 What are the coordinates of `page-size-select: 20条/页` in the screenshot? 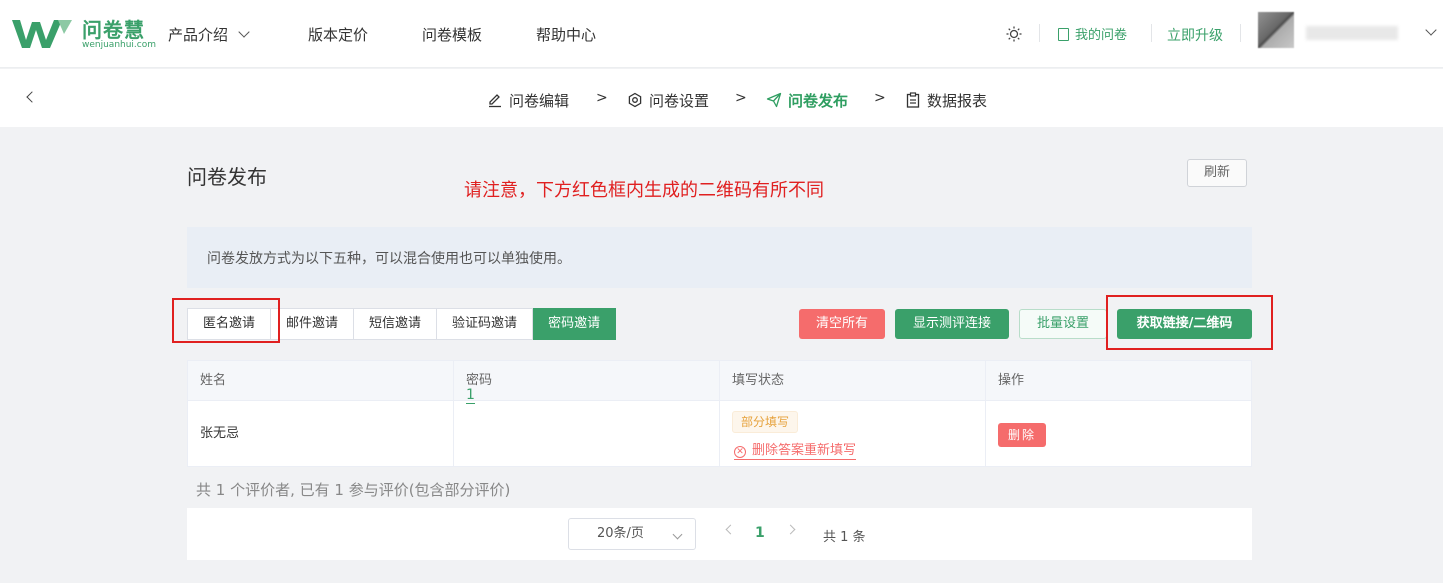 It's located at (632, 534).